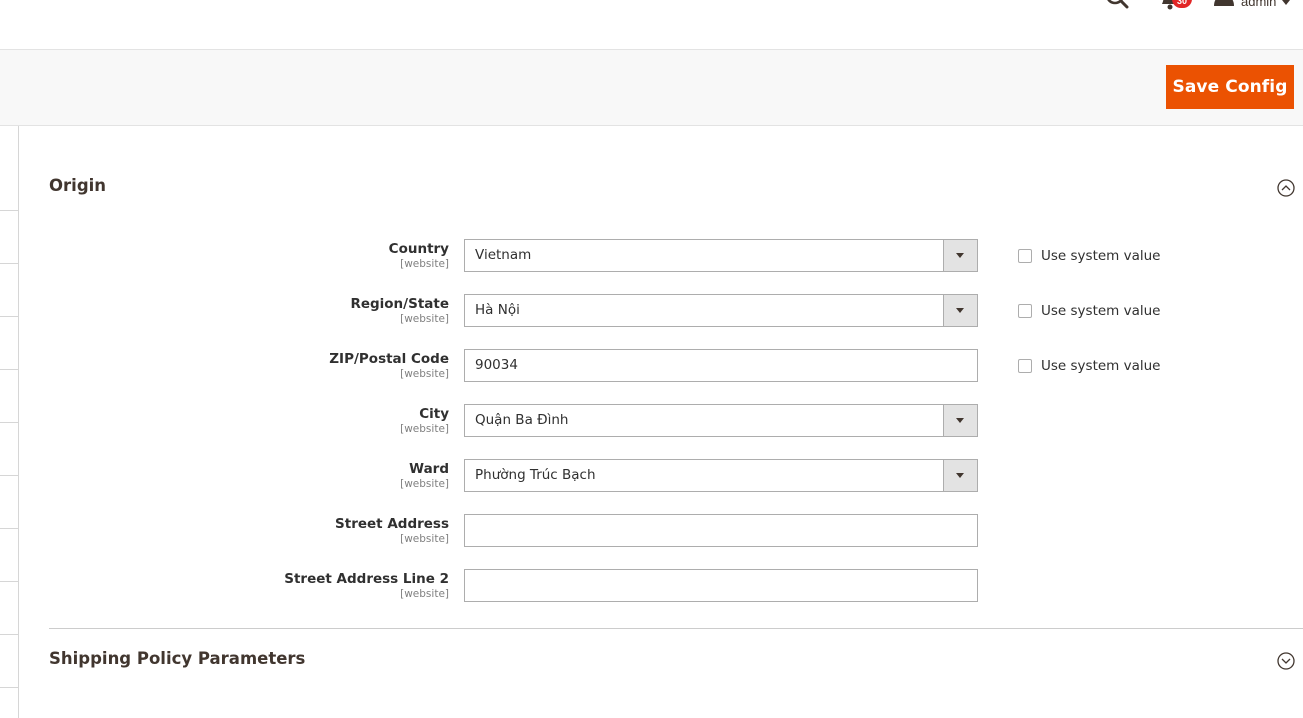 This screenshot has width=1303, height=718. I want to click on street-address-line2-input, so click(721, 585).